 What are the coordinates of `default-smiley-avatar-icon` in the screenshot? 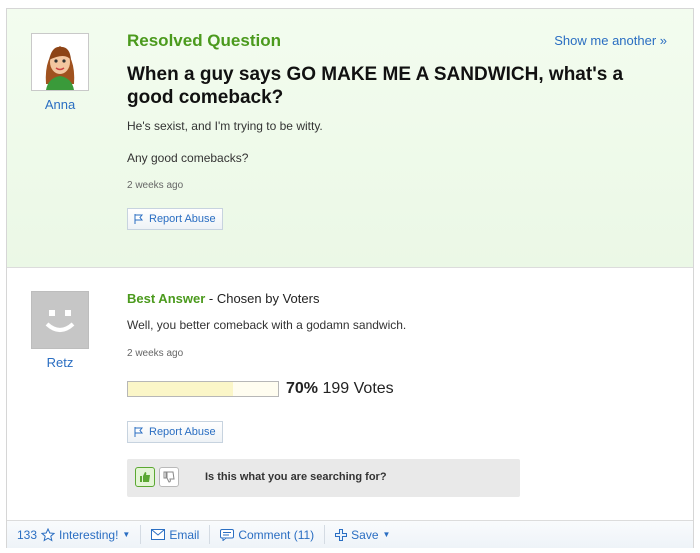 It's located at (60, 320).